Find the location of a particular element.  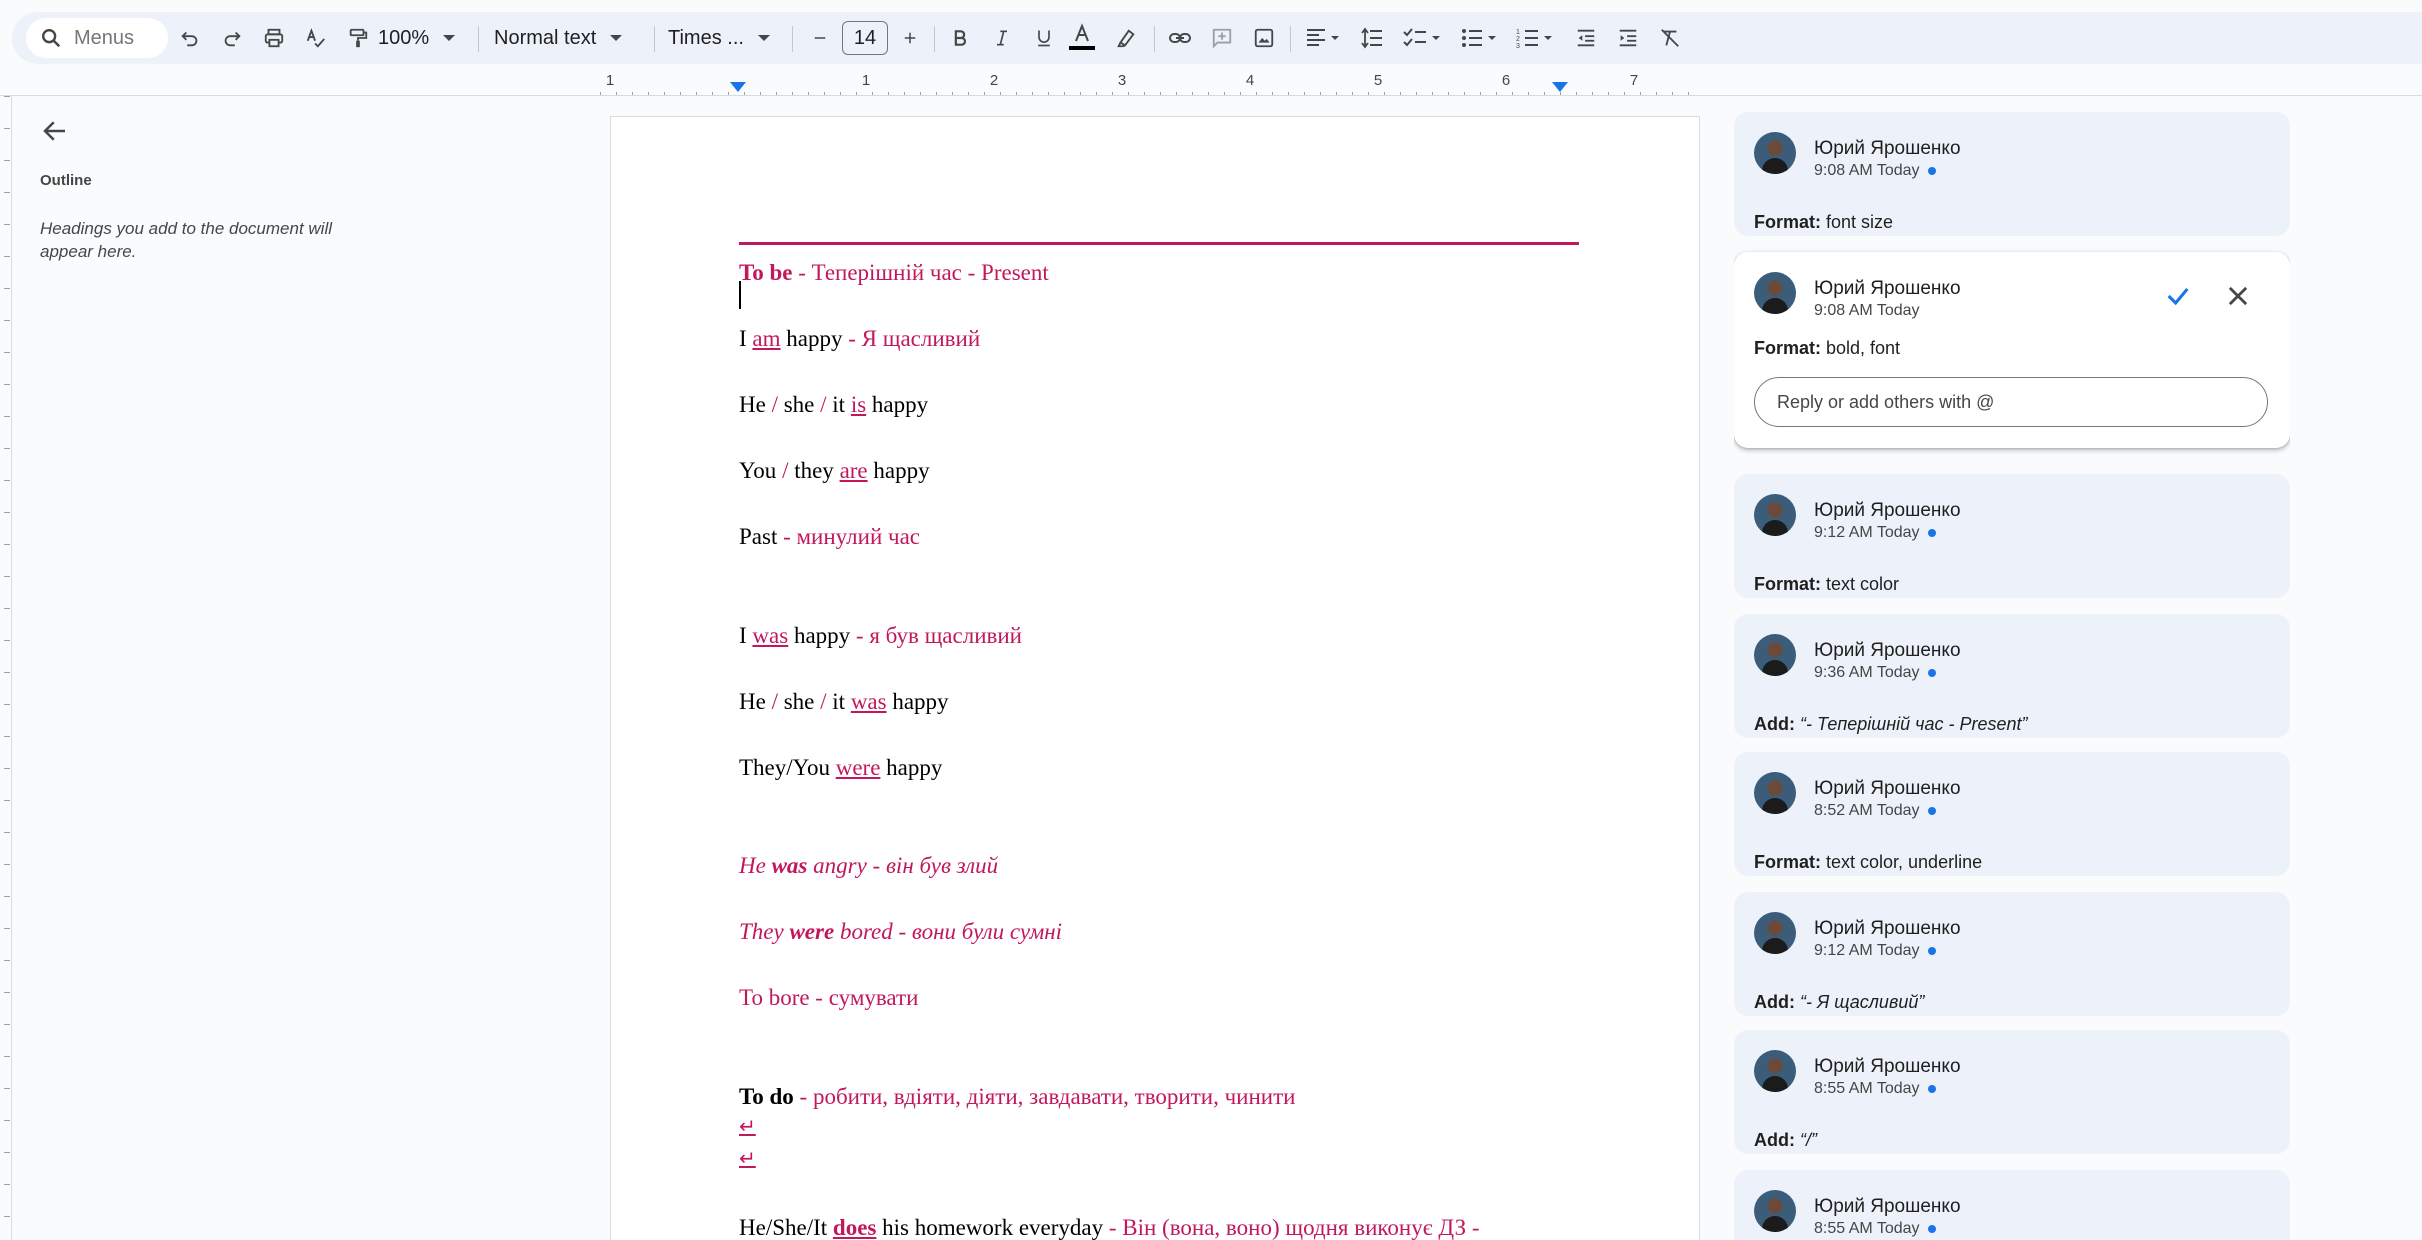

paint-format-button is located at coordinates (358, 38).